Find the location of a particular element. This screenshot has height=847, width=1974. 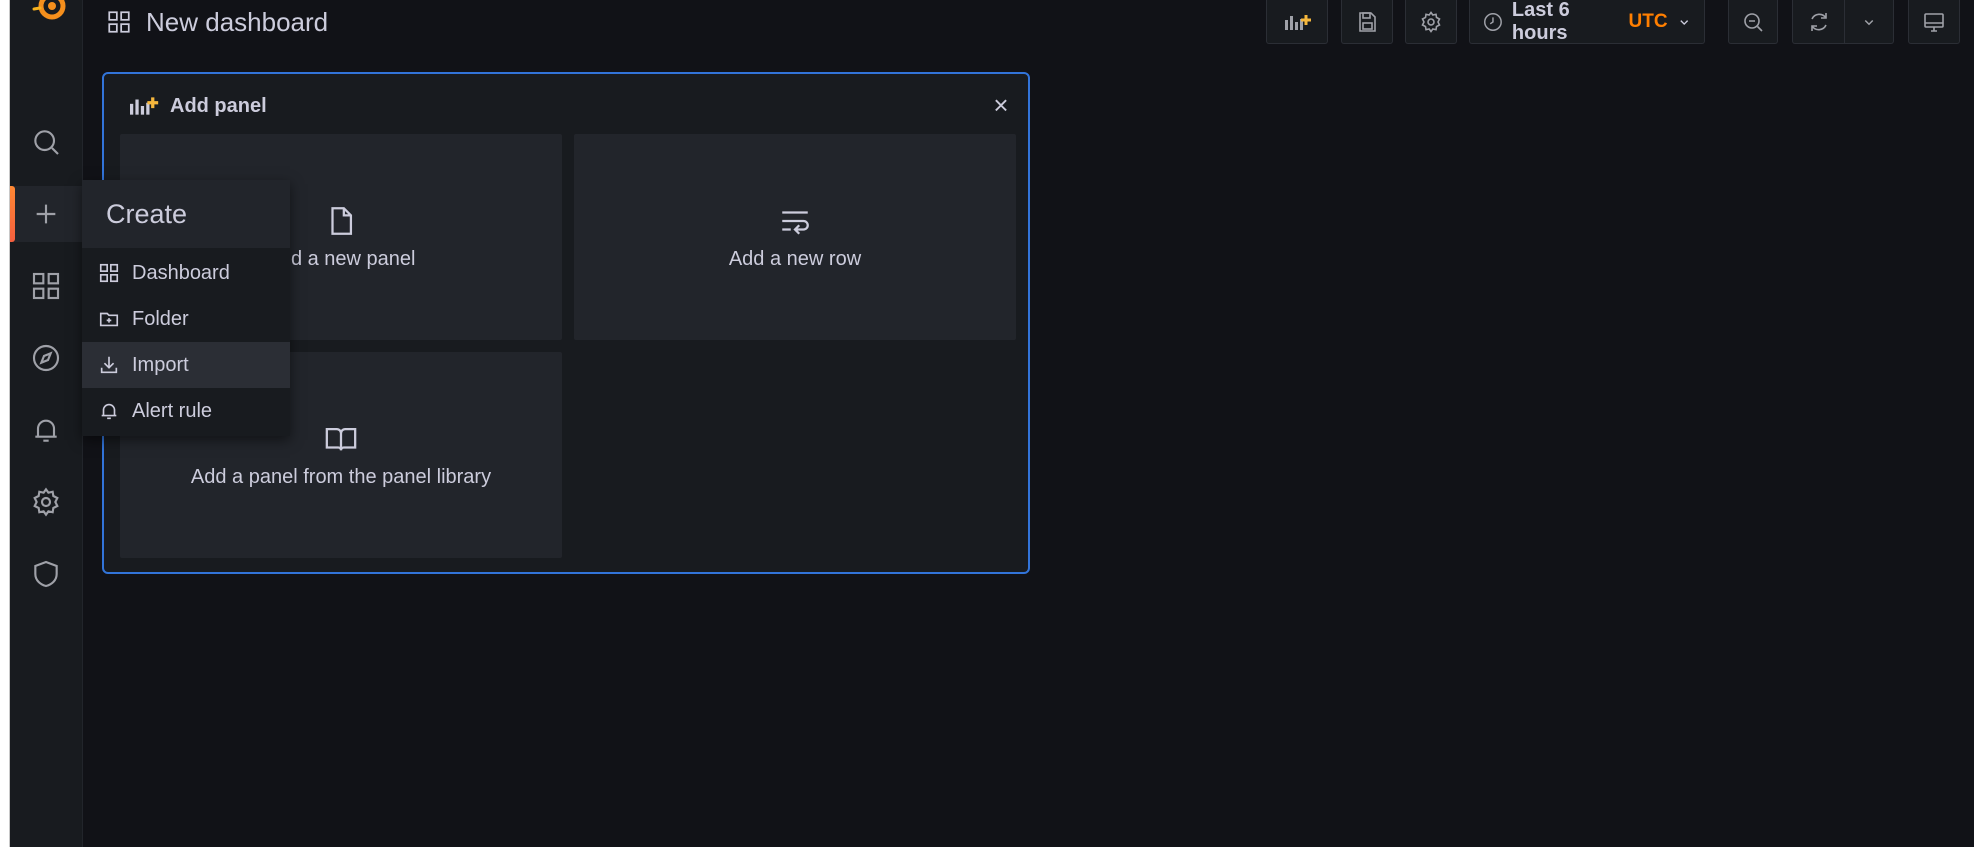

folder-plus-icon is located at coordinates (109, 319).